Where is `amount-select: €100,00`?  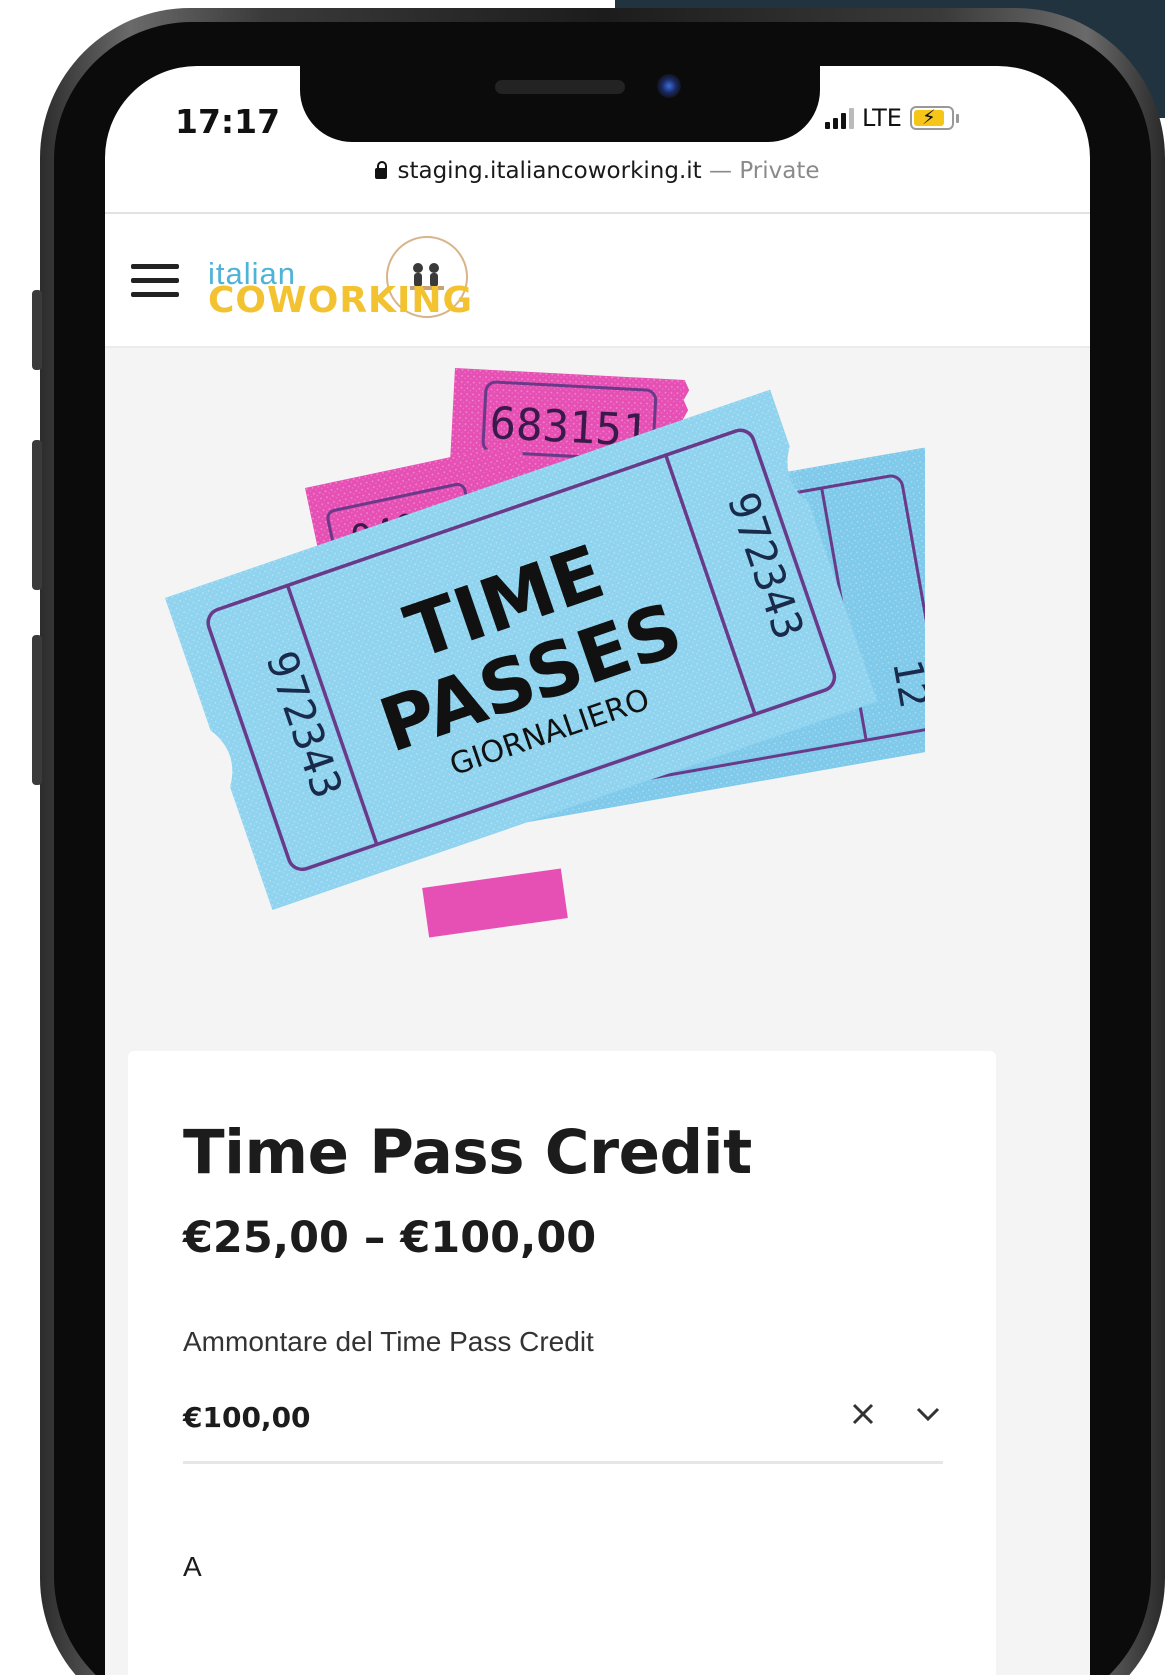
amount-select: €100,00 is located at coordinates (563, 1427).